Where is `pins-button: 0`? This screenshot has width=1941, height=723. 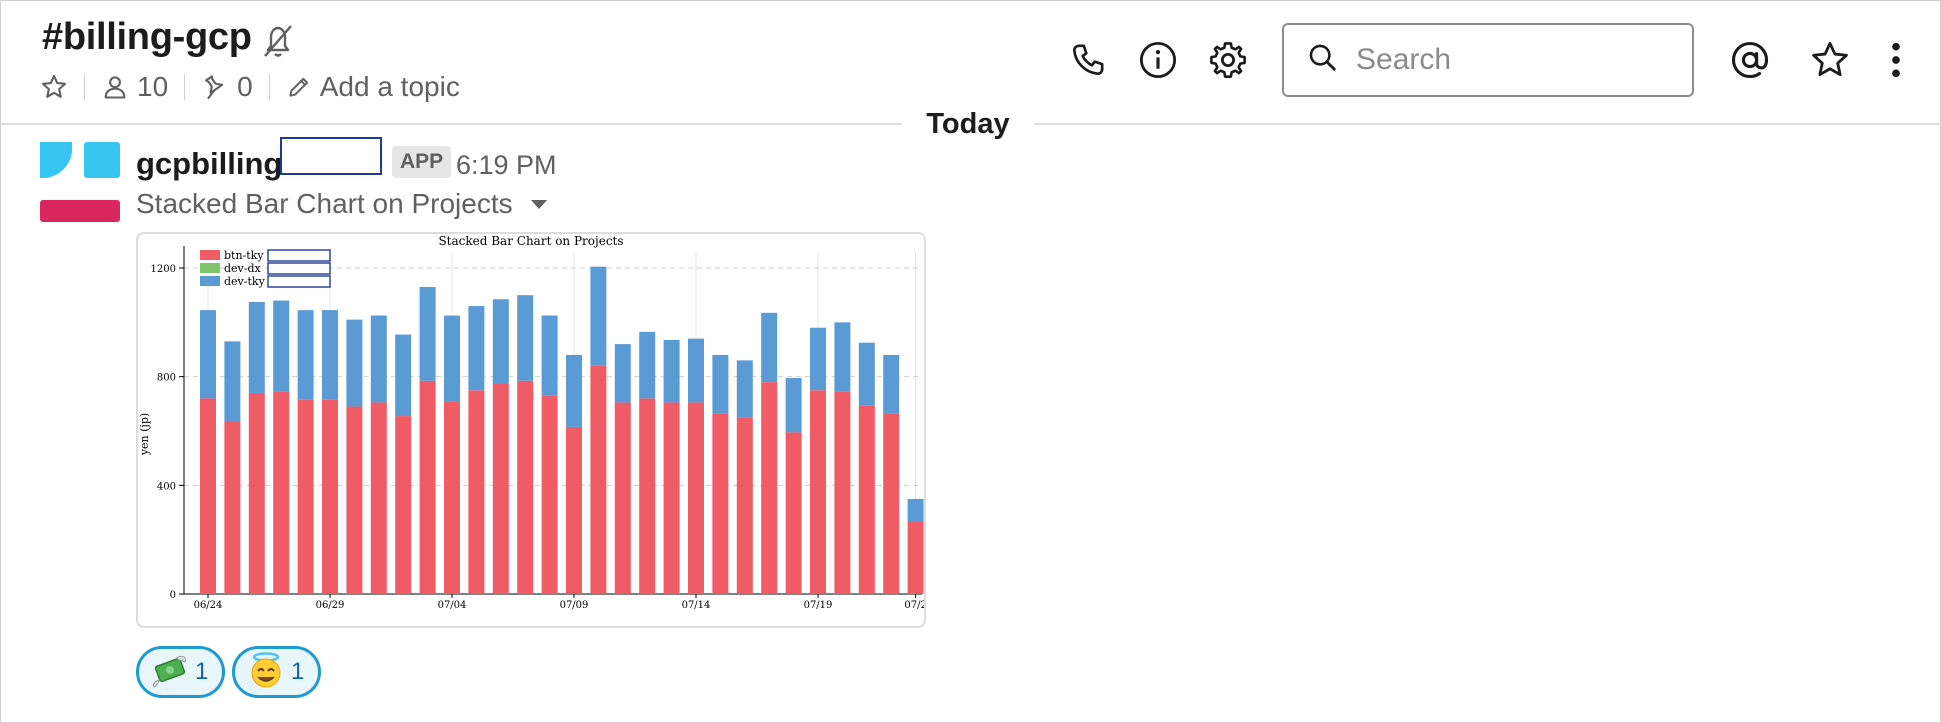
pins-button: 0 is located at coordinates (227, 87).